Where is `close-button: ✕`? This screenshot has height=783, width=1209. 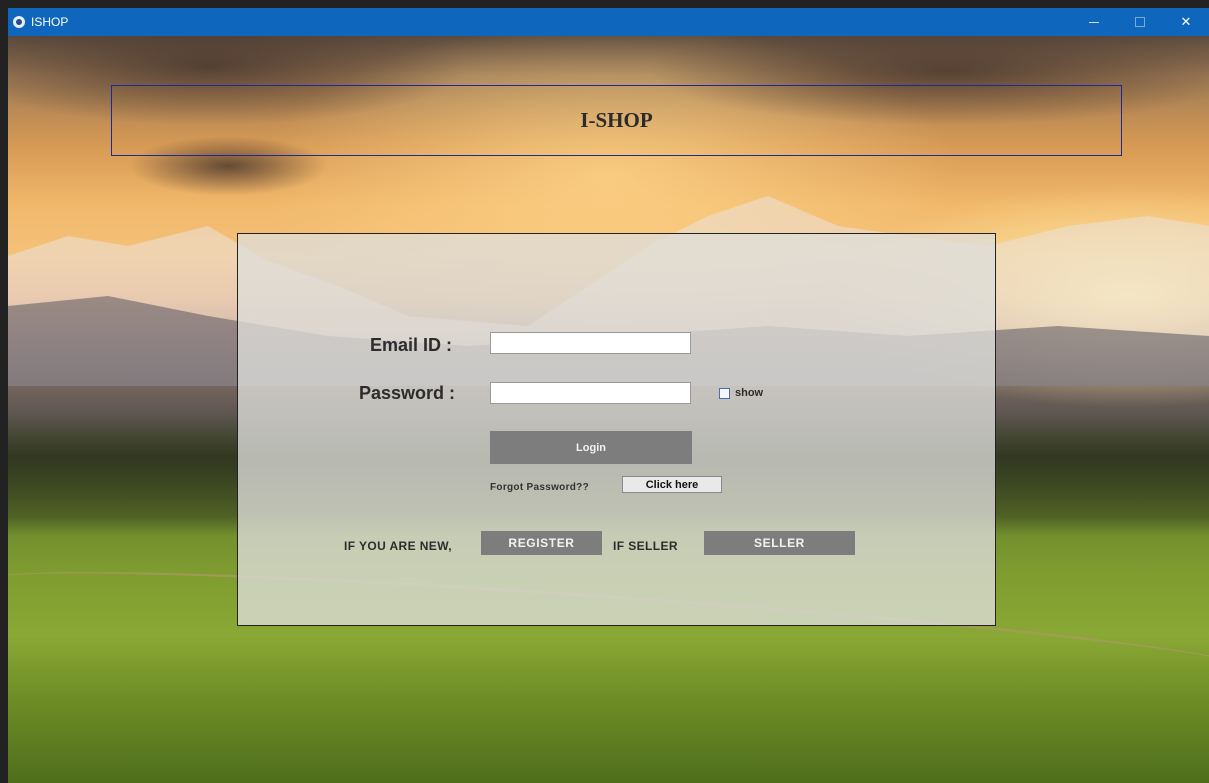
close-button: ✕ is located at coordinates (1186, 22).